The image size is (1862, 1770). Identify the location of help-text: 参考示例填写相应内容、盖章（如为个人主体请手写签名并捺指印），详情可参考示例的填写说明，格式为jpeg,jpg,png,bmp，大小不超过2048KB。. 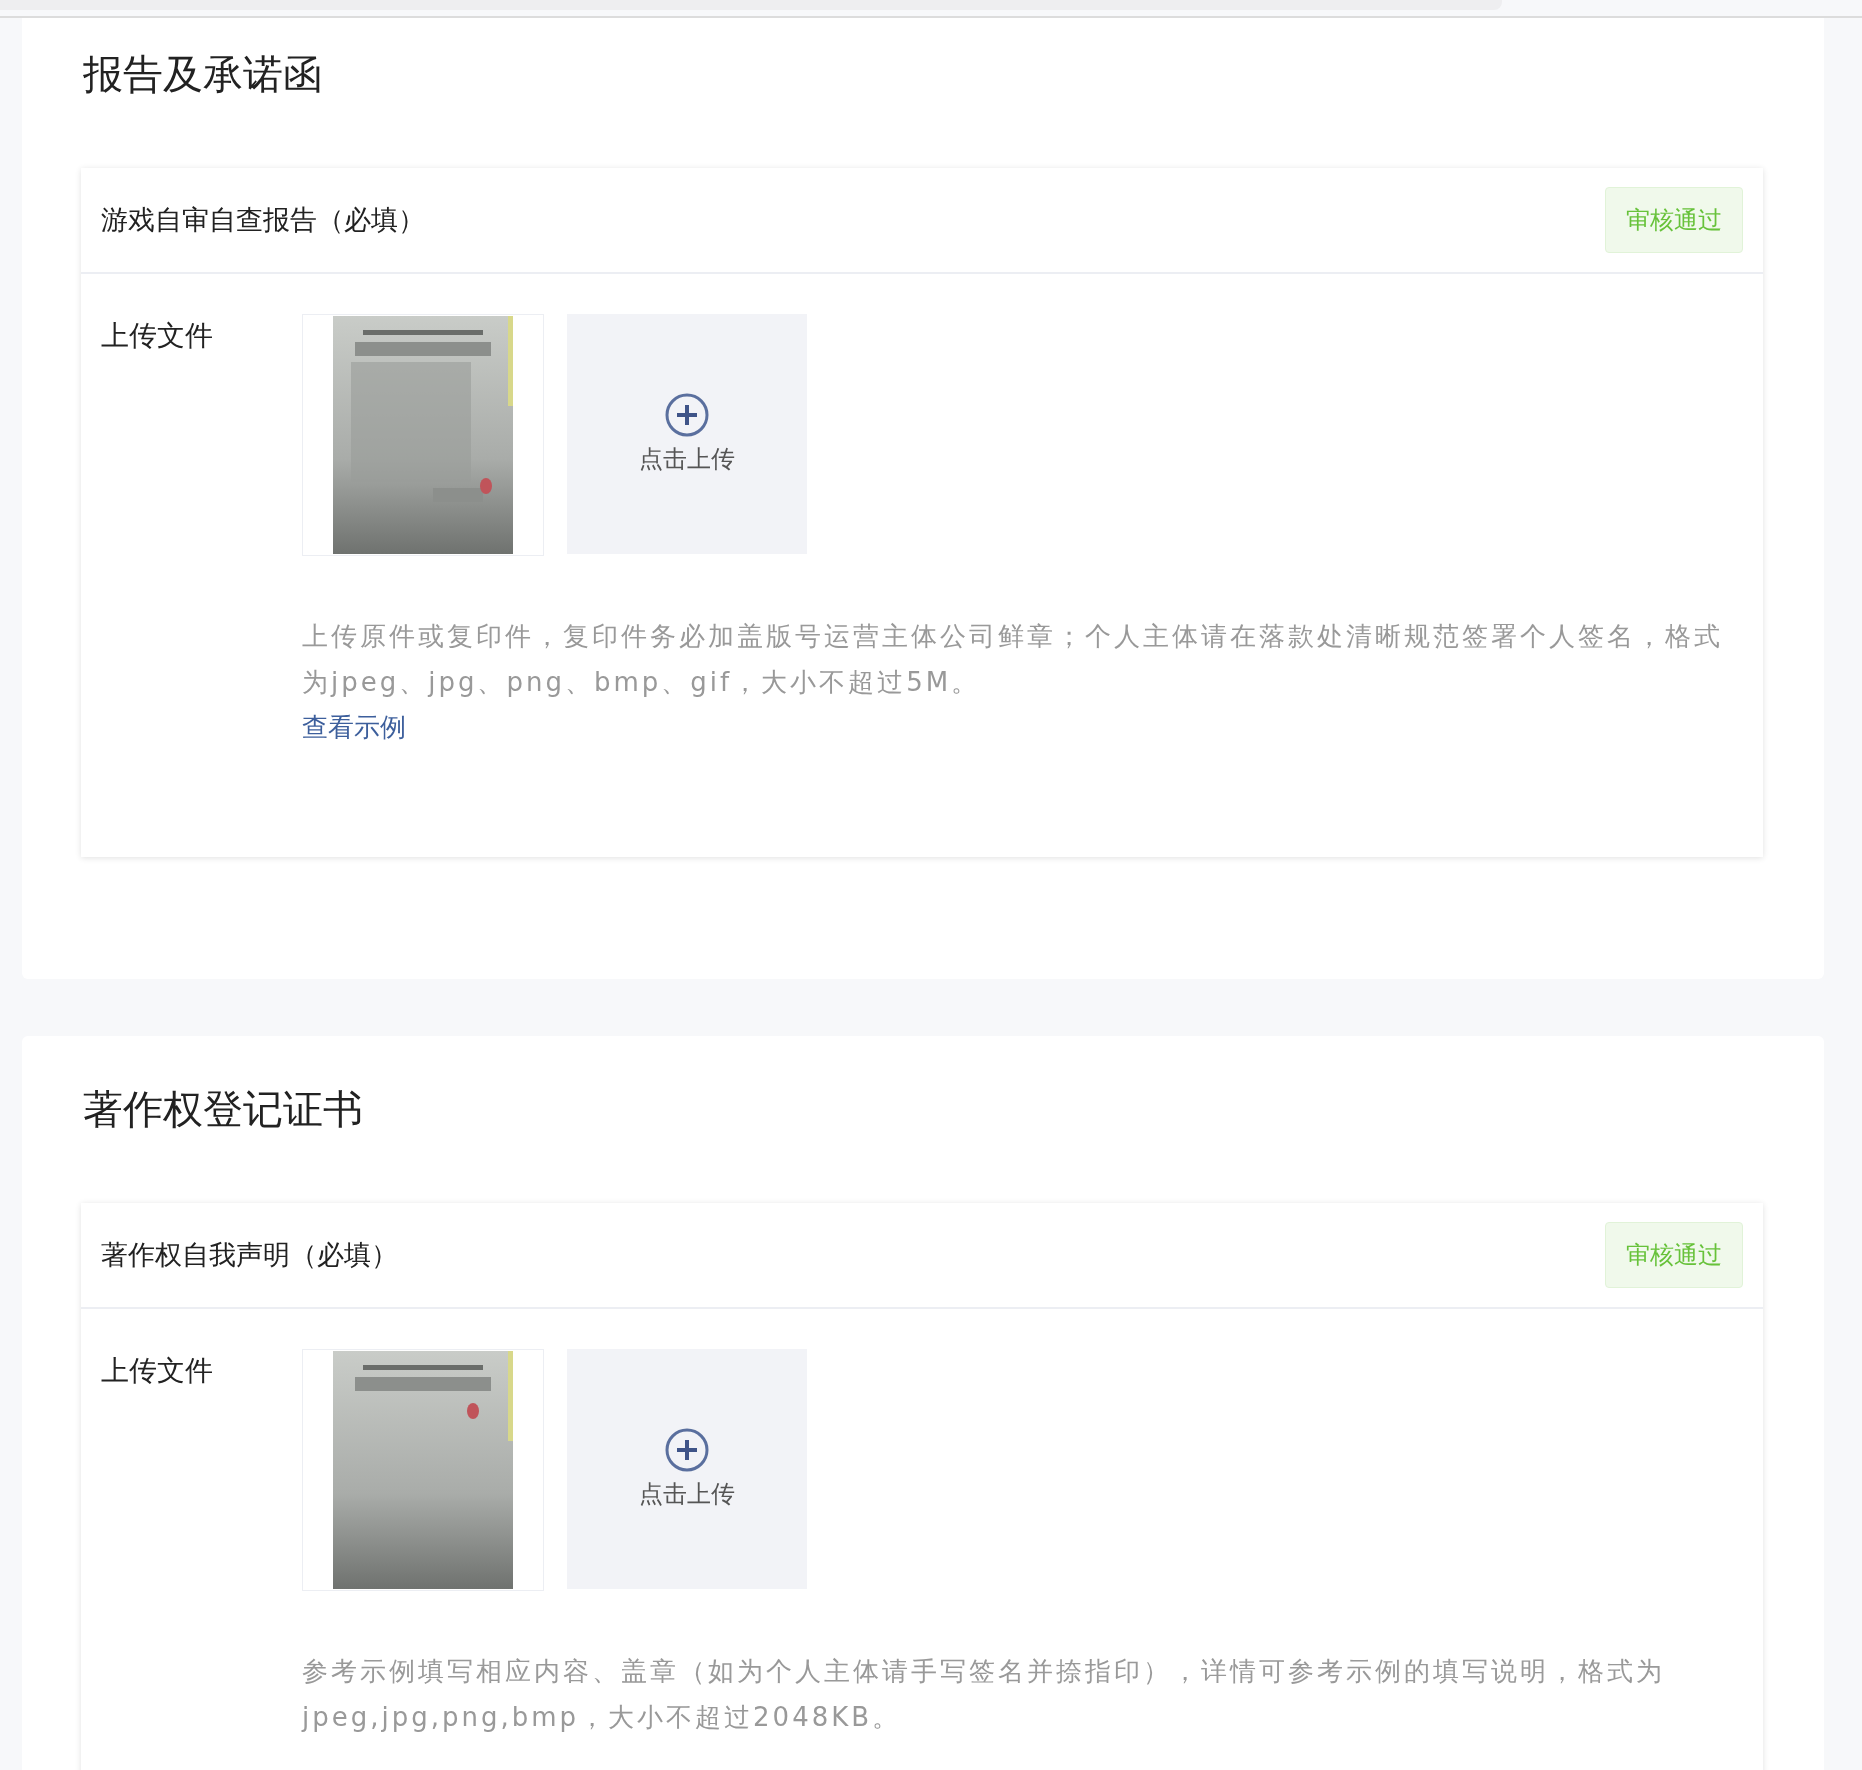
(984, 1694).